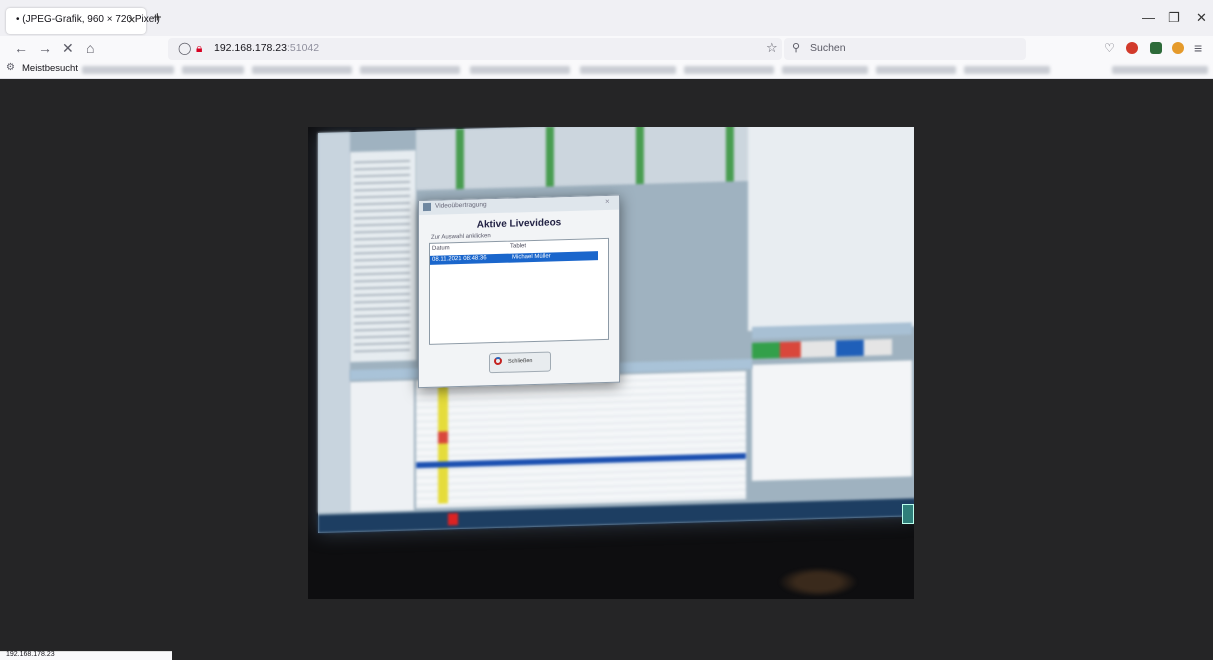  Describe the element at coordinates (1148, 17) in the screenshot. I see `minimize-icon: —` at that location.